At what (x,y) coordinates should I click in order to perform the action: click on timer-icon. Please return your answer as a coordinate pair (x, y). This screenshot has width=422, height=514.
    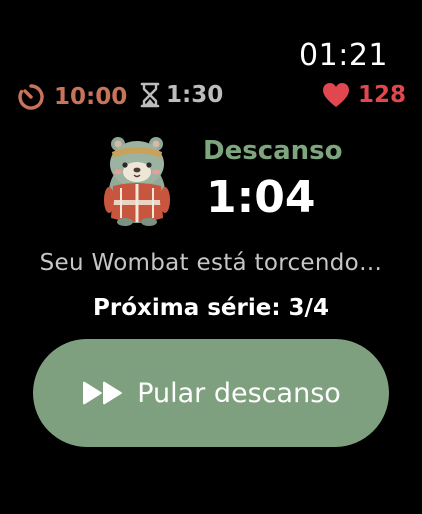
    Looking at the image, I should click on (31, 97).